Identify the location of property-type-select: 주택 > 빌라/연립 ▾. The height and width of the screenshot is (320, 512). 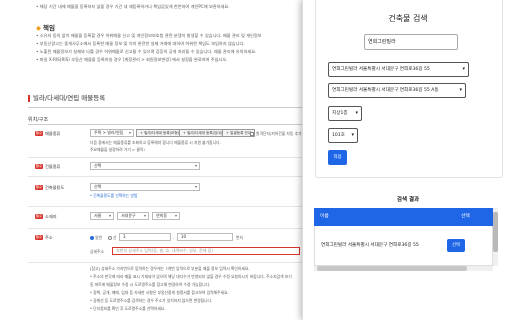
(112, 133).